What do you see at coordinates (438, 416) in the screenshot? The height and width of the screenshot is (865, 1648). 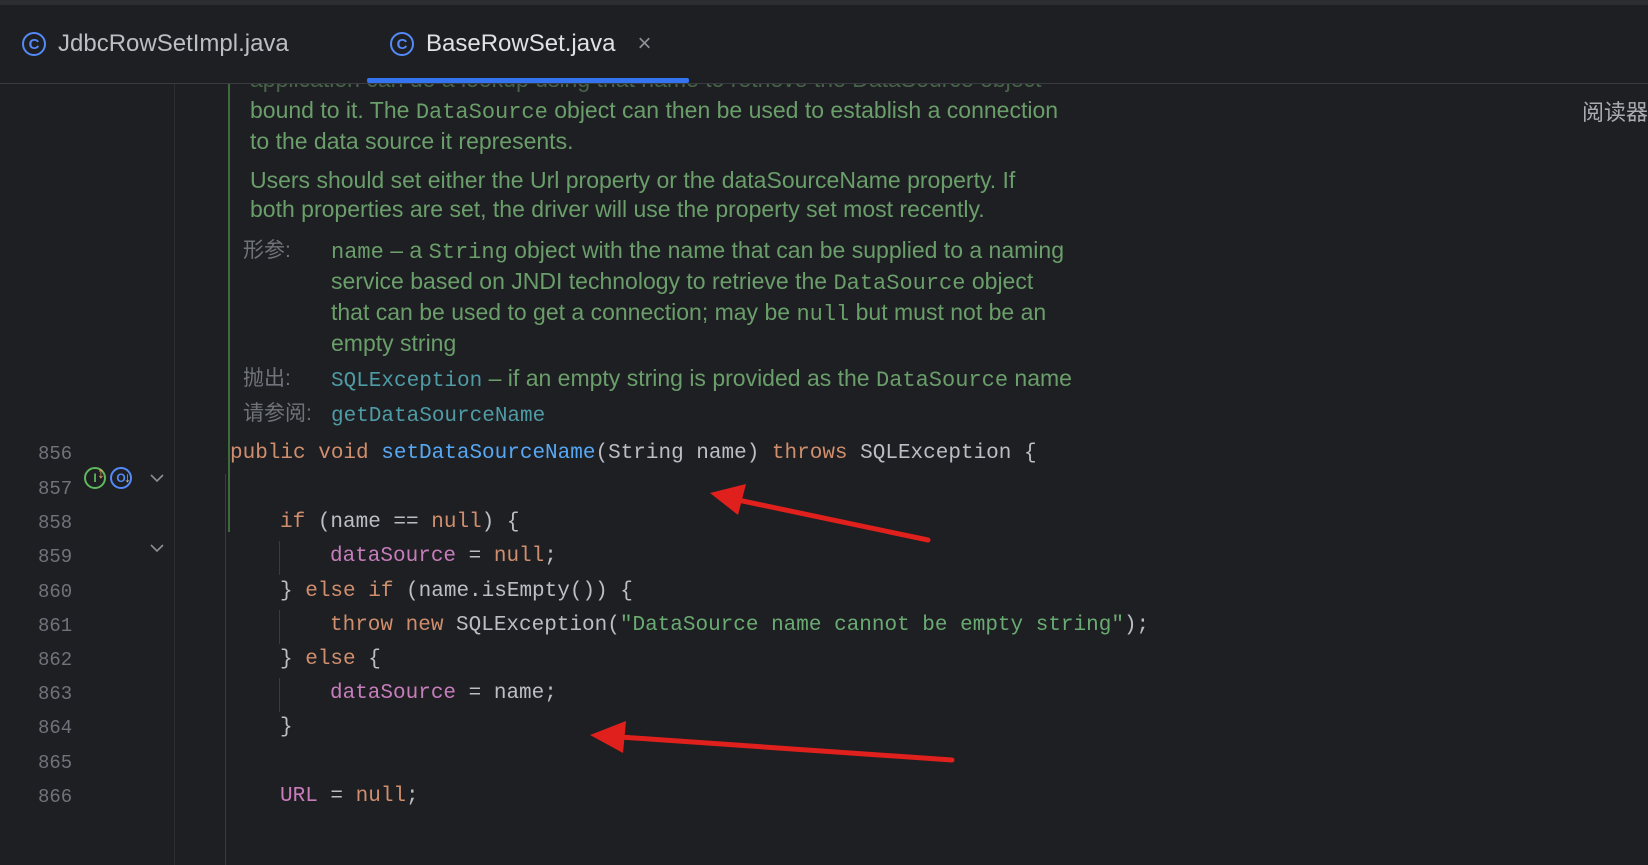 I see `getdatasourcename-link: getDataSourceName` at bounding box center [438, 416].